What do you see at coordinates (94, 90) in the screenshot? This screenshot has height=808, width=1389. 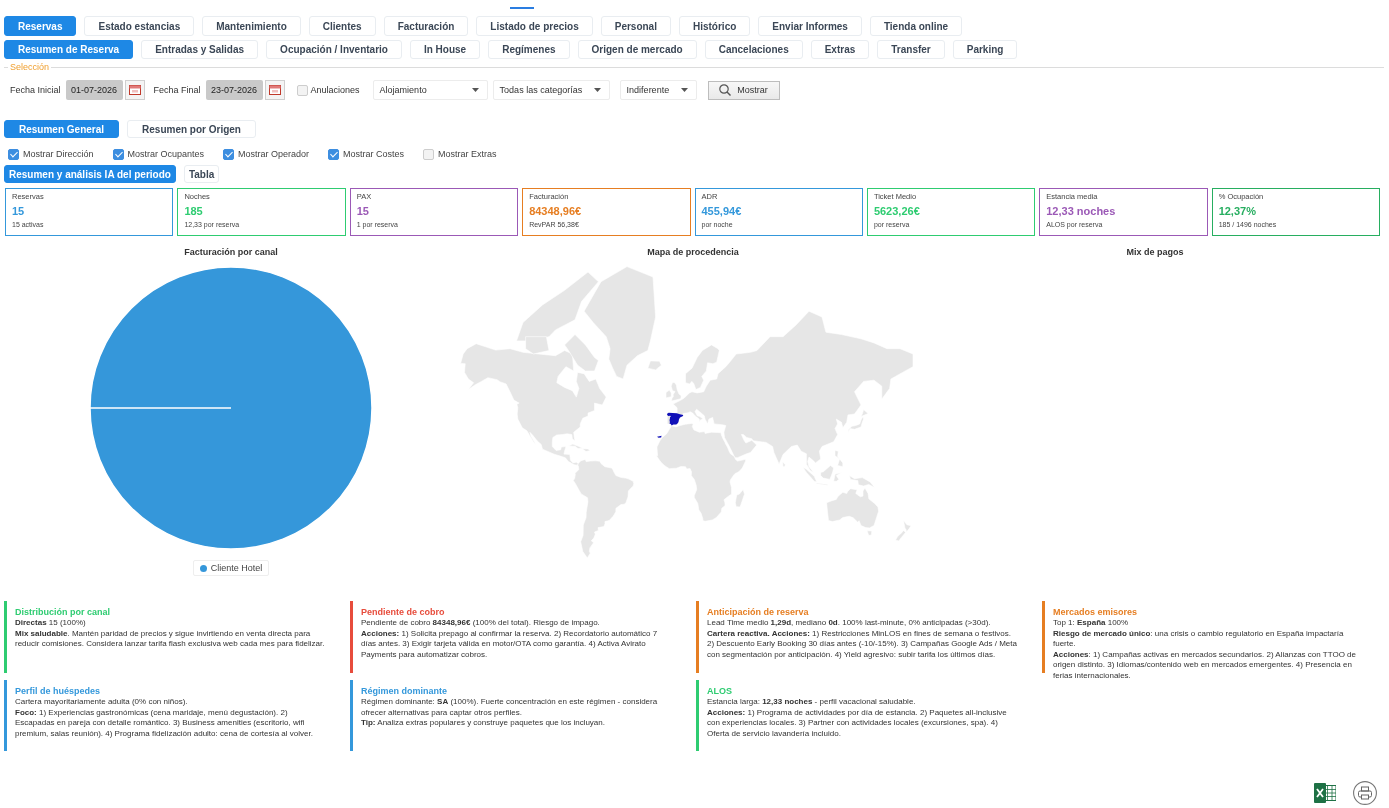 I see `date-field: 01-07-2026` at bounding box center [94, 90].